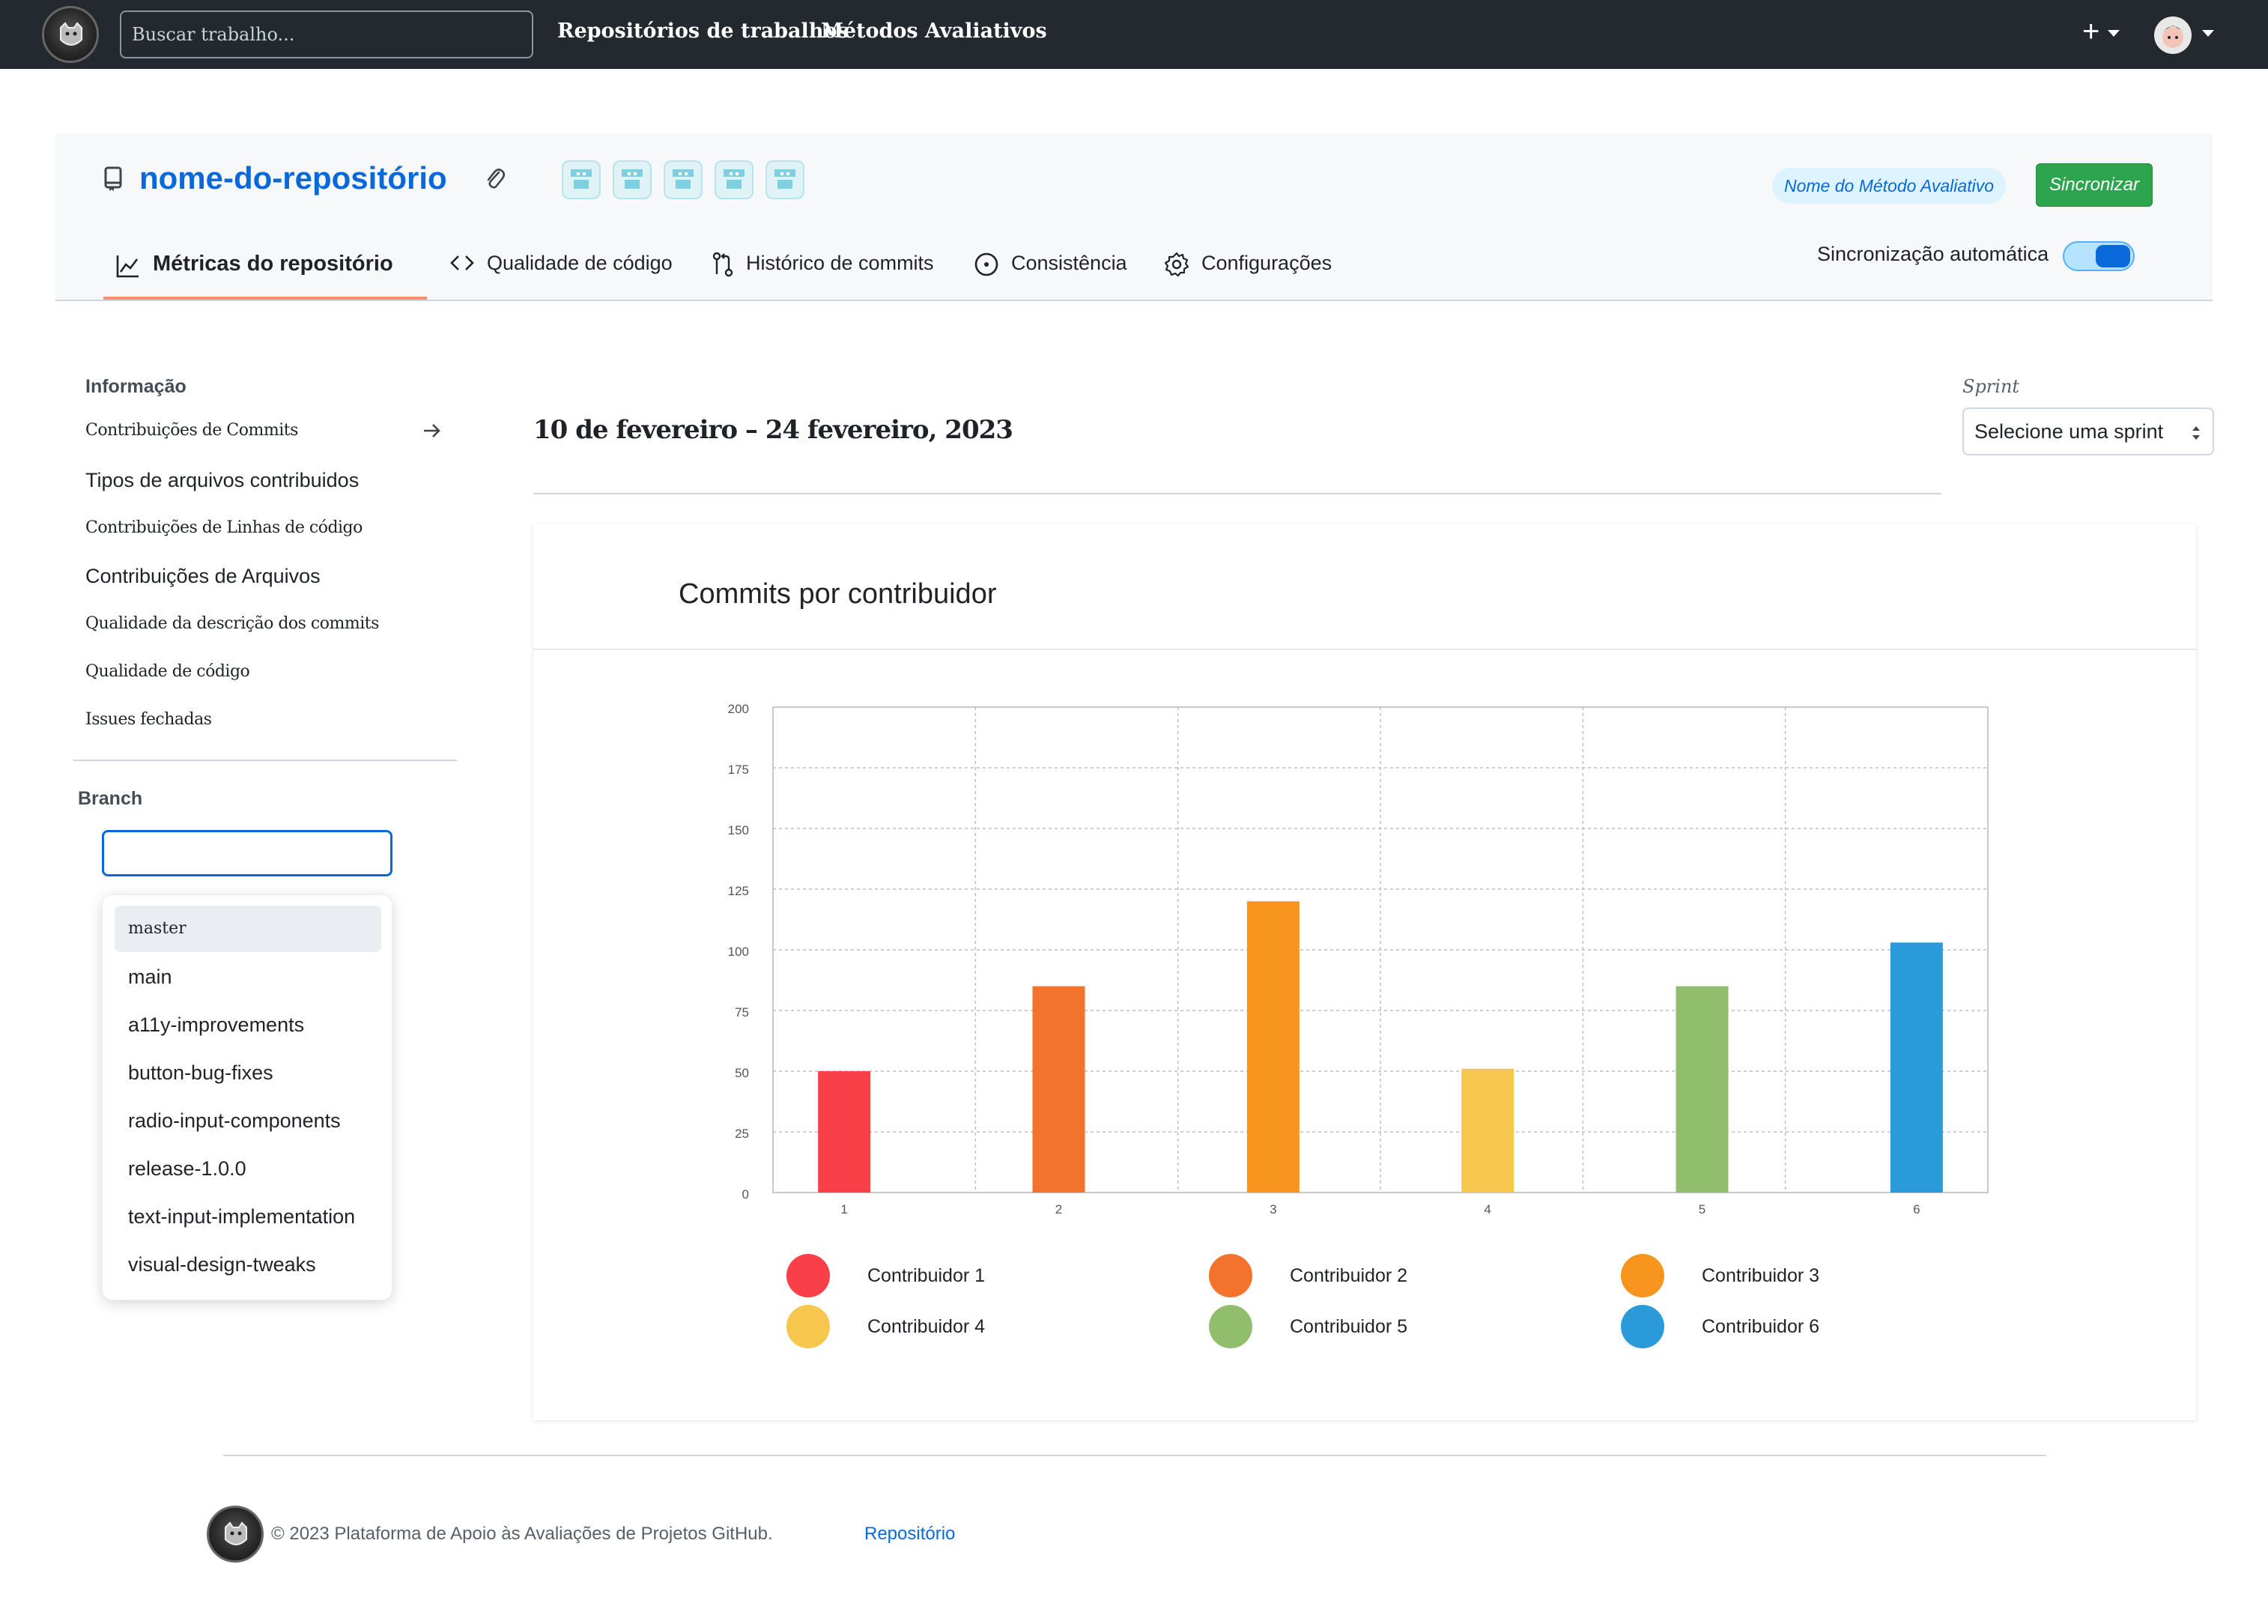  Describe the element at coordinates (1991, 386) in the screenshot. I see `sprint-label: Sprint` at that location.